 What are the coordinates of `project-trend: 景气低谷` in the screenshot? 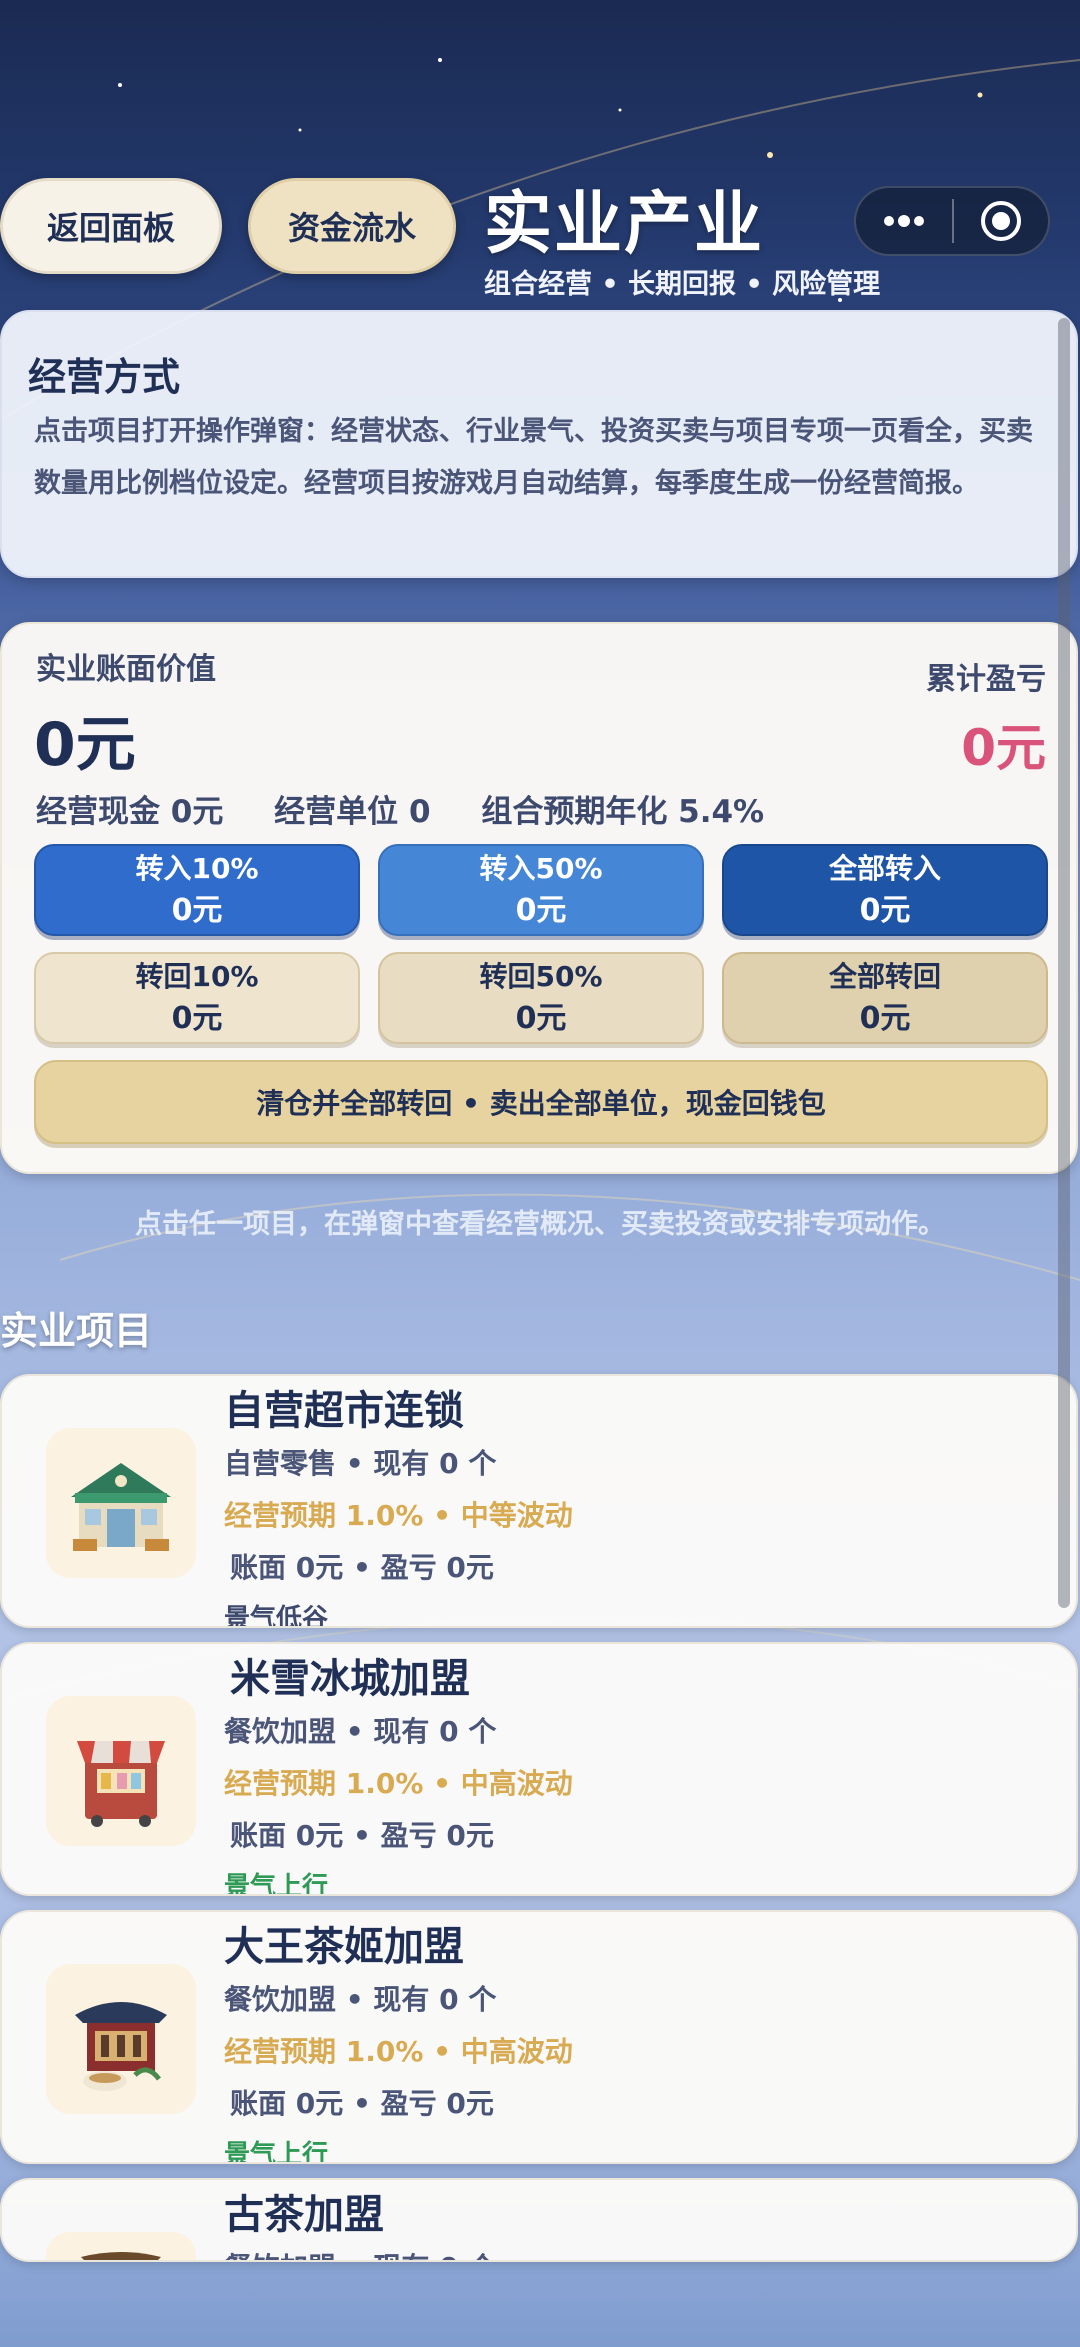 It's located at (276, 1616).